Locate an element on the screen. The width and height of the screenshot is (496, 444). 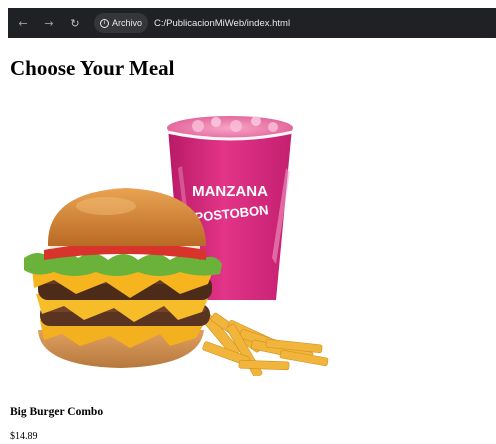
product-price: $14.89 is located at coordinates (24, 436).